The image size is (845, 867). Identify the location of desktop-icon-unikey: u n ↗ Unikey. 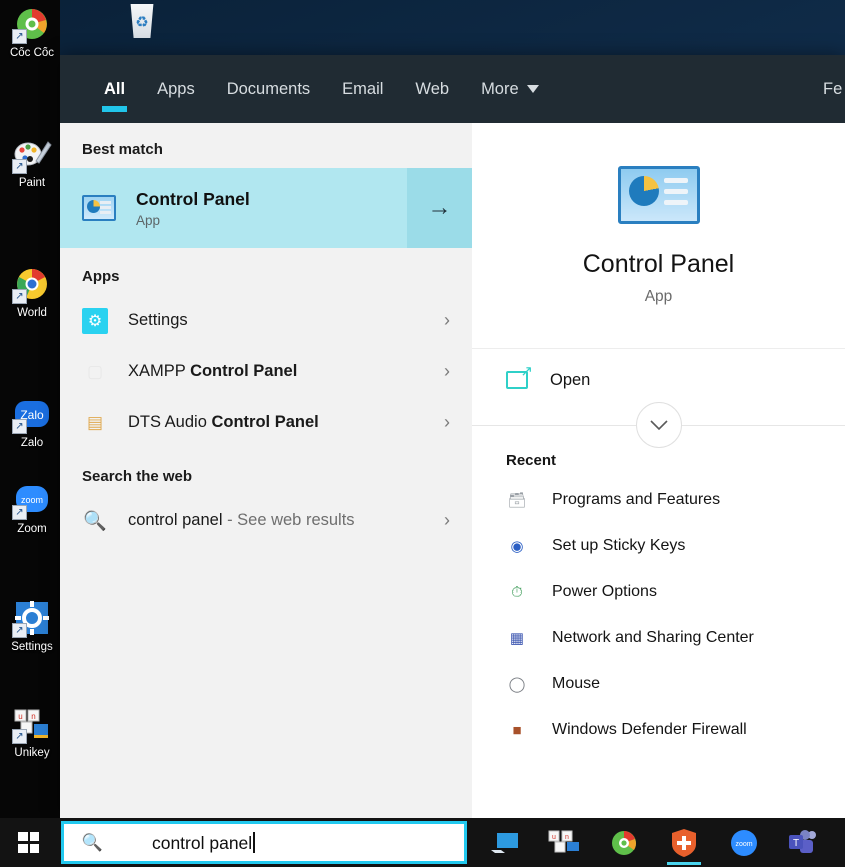
(32, 732).